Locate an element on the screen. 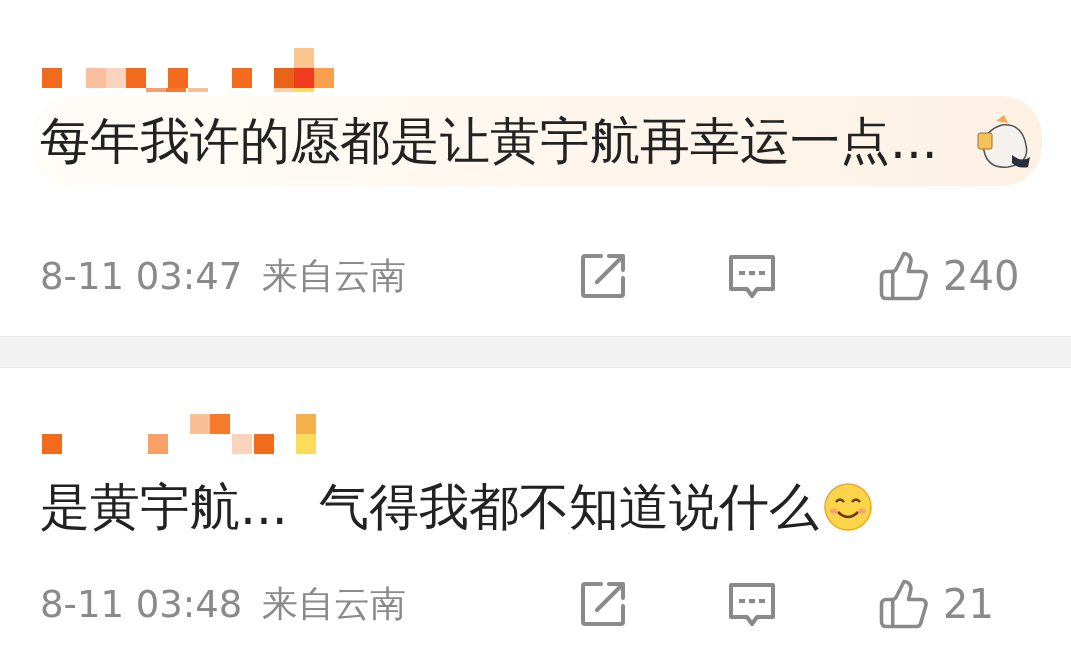 The height and width of the screenshot is (650, 1071). like-button: 21 is located at coordinates (952, 604).